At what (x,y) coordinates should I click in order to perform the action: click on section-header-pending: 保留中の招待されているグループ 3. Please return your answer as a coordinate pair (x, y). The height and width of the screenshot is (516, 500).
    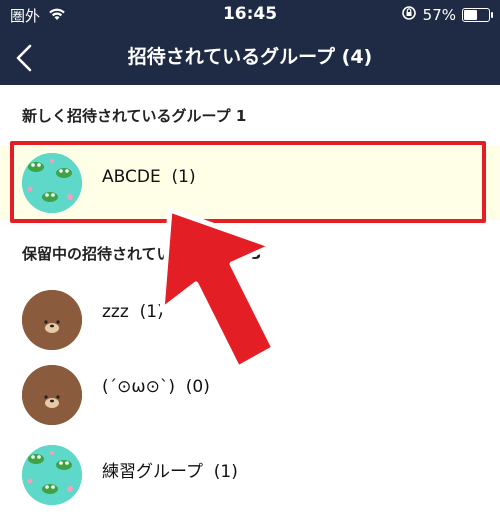
    Looking at the image, I should click on (142, 254).